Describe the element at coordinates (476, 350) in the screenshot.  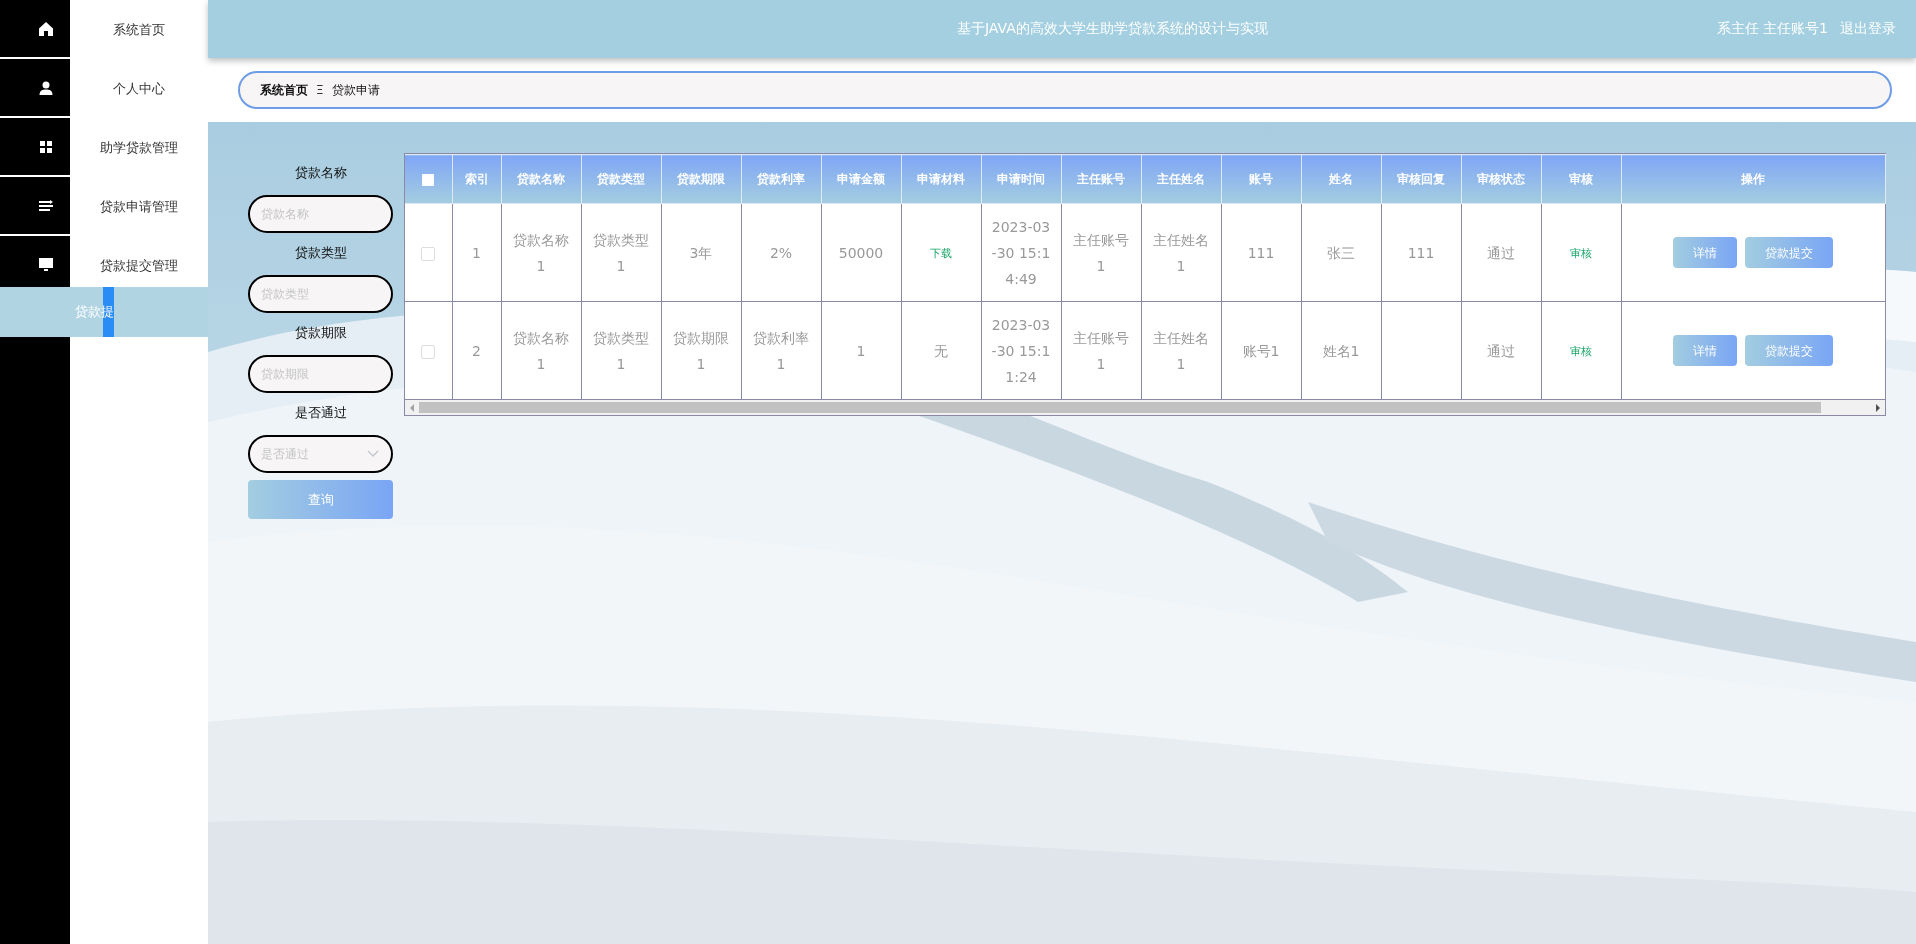
I see `table-cell: 2` at that location.